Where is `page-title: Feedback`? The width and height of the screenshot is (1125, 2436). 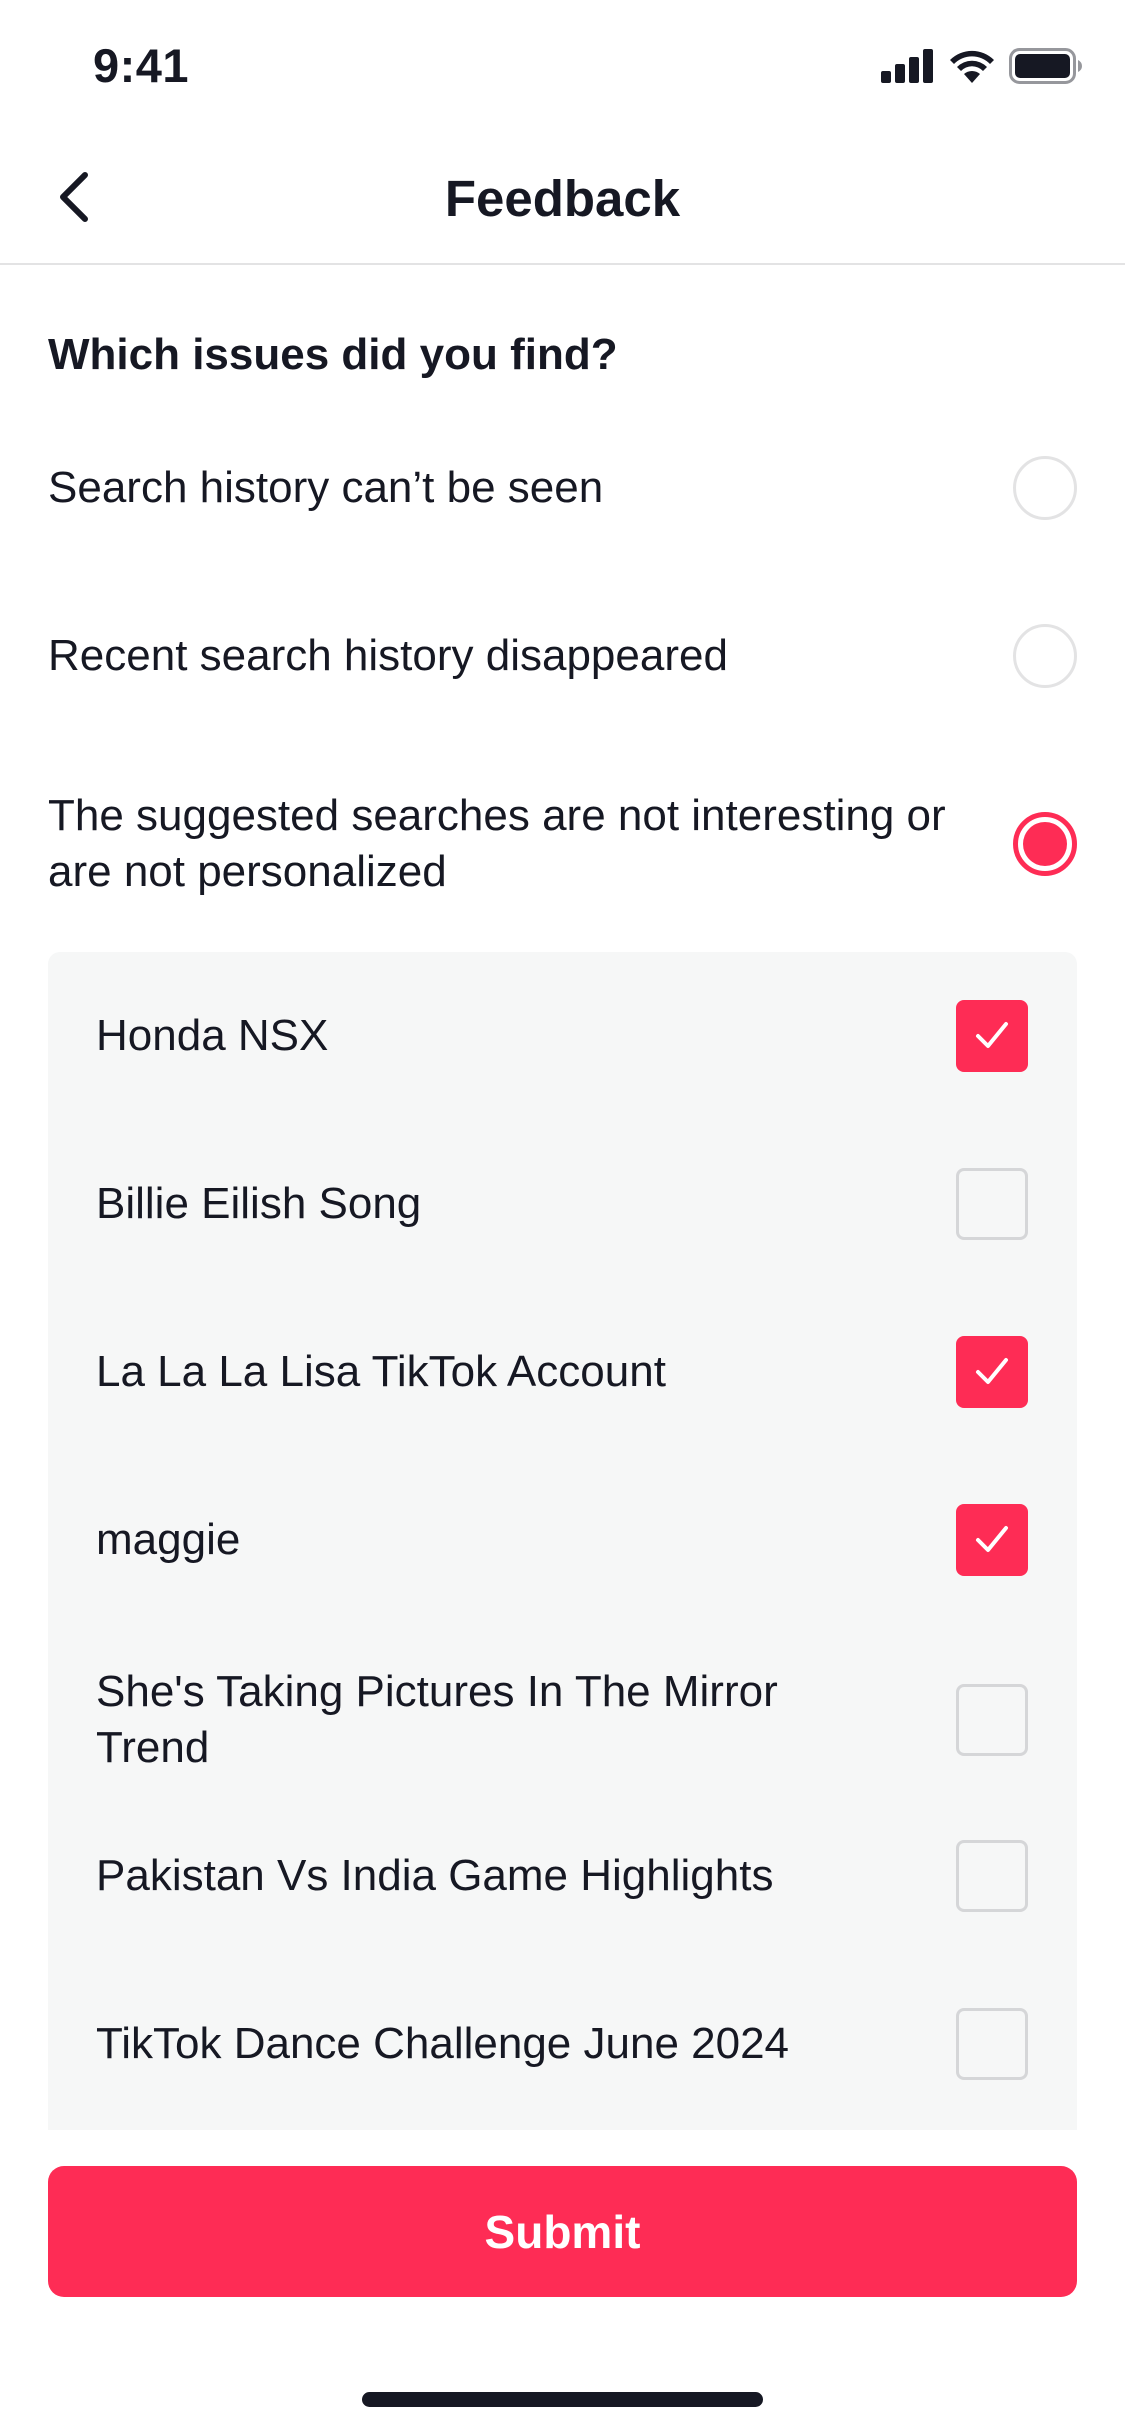
page-title: Feedback is located at coordinates (562, 198).